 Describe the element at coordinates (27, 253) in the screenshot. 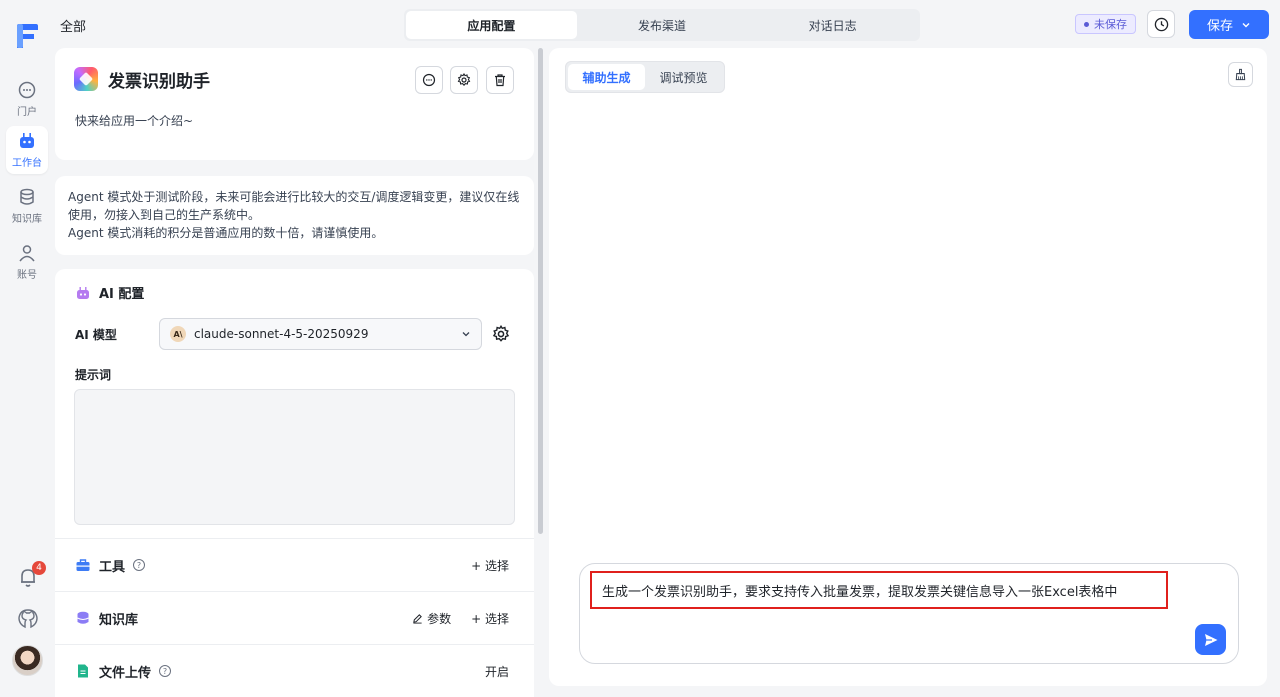

I see `user-icon` at that location.